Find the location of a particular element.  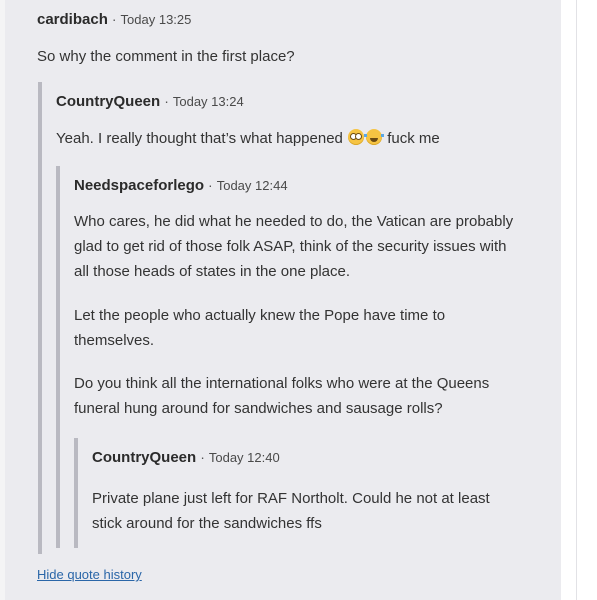

post-text-after-emoji: fuck me is located at coordinates (413, 138).